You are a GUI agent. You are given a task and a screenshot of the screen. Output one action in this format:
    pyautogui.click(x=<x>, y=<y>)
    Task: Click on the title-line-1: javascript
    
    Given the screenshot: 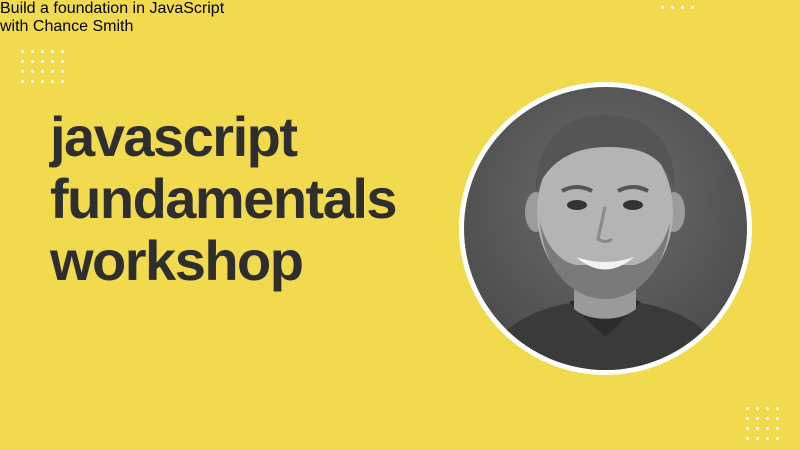 What is the action you would take?
    pyautogui.click(x=174, y=136)
    